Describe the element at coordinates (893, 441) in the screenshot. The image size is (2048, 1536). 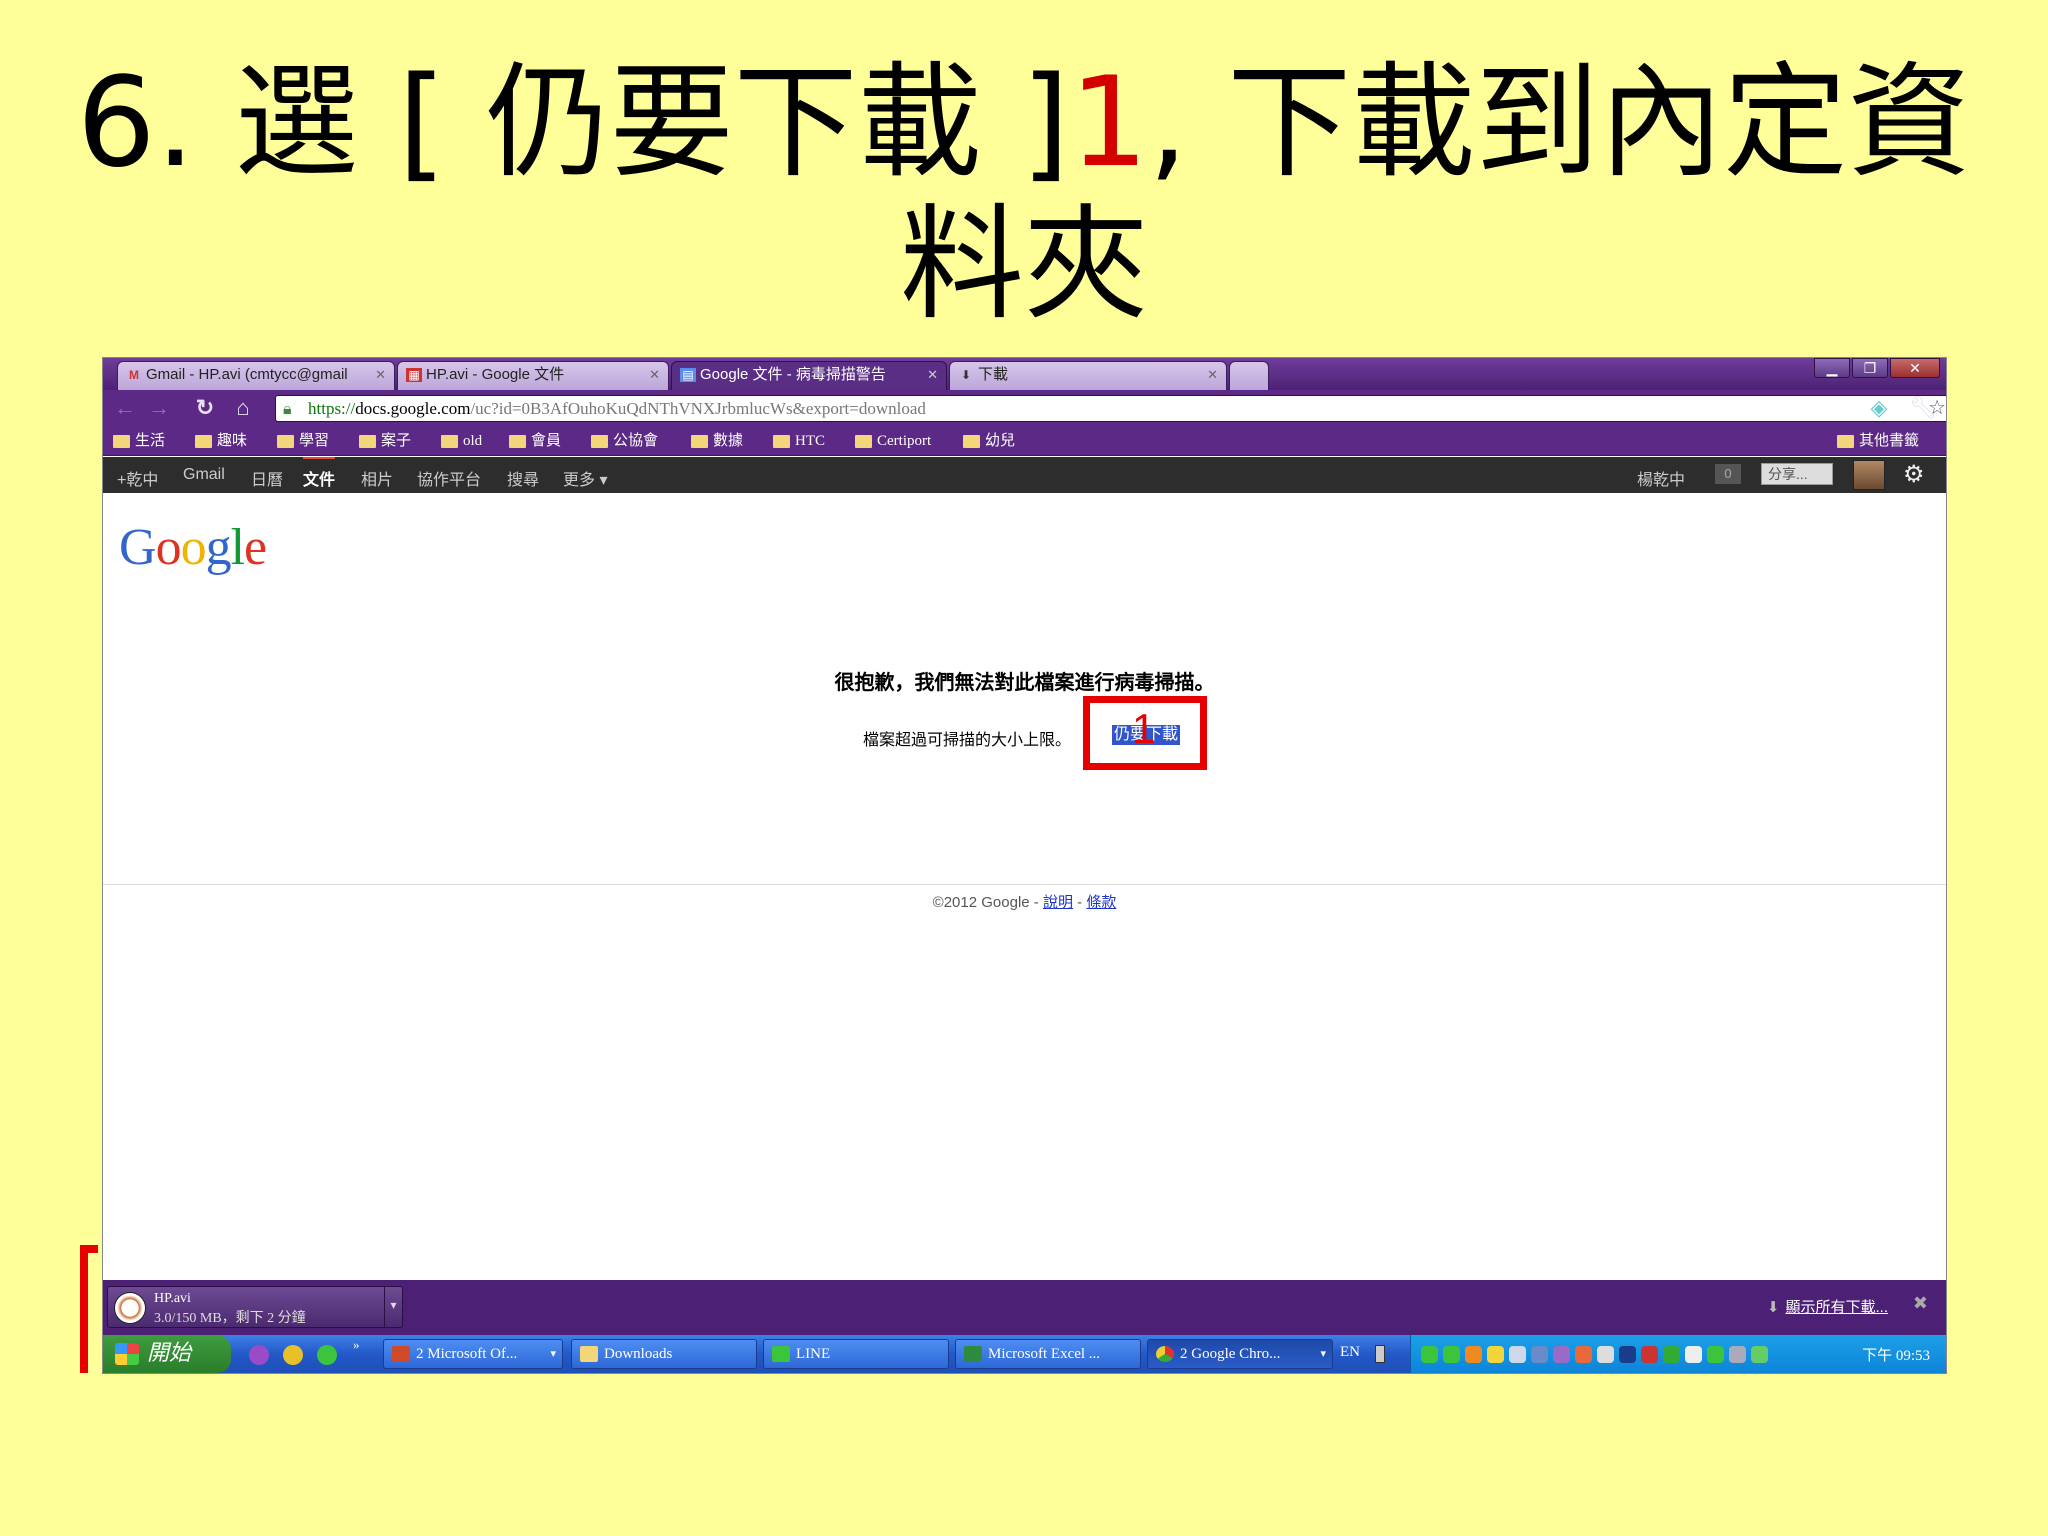
I see `bookmark-folder: Certiport` at that location.